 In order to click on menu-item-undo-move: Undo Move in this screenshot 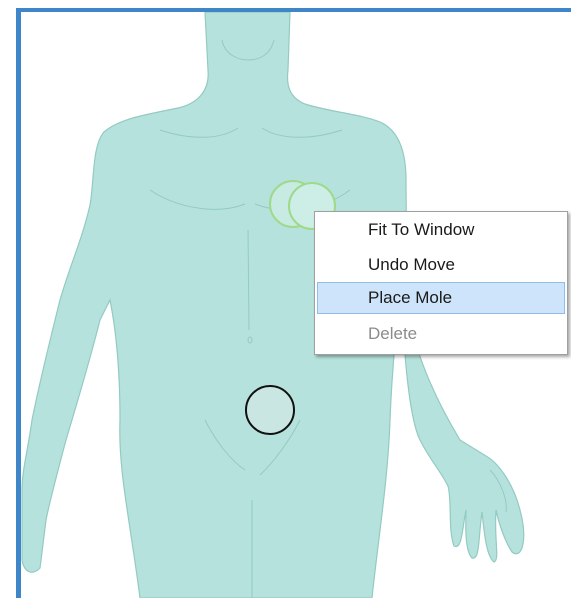, I will do `click(441, 265)`.